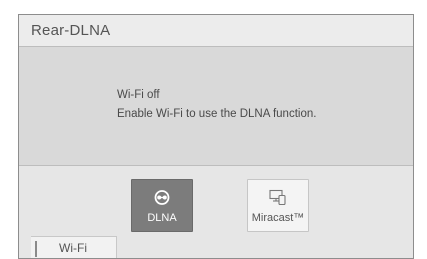  What do you see at coordinates (216, 31) in the screenshot?
I see `title-bar: Rear-DLNA` at bounding box center [216, 31].